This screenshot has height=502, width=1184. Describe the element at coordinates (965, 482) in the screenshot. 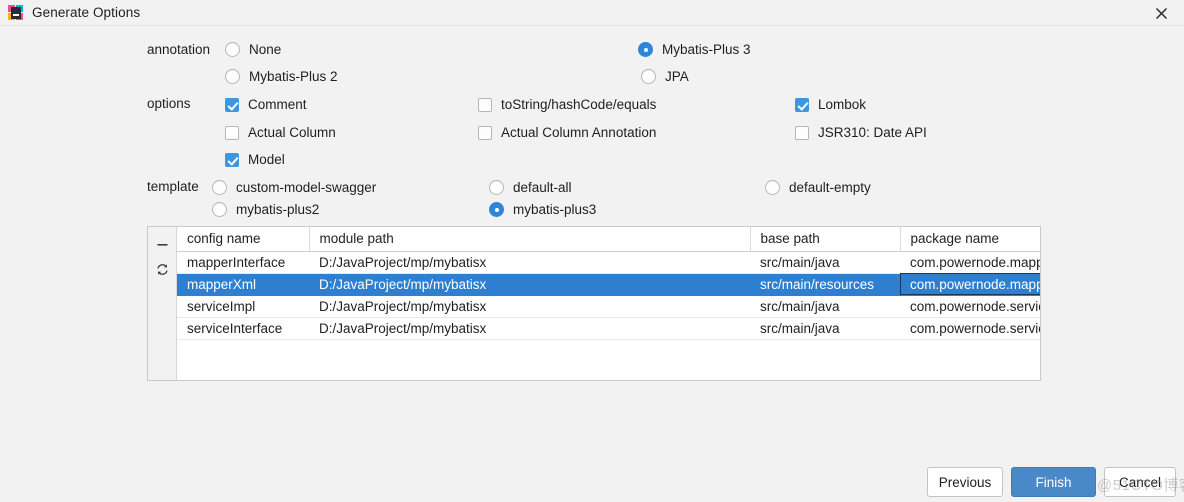

I see `previous-button: Previous` at that location.